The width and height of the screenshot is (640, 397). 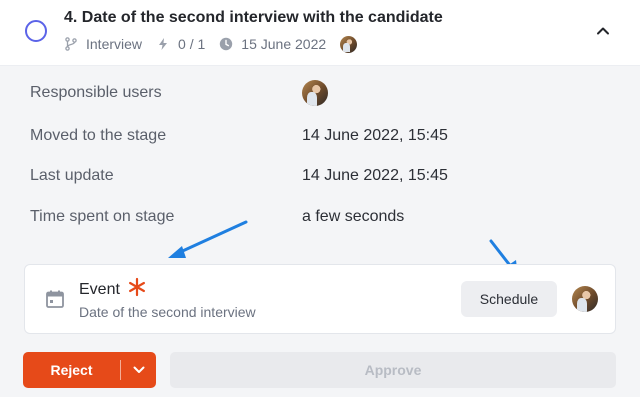 What do you see at coordinates (72, 175) in the screenshot?
I see `last-update-label: Last update` at bounding box center [72, 175].